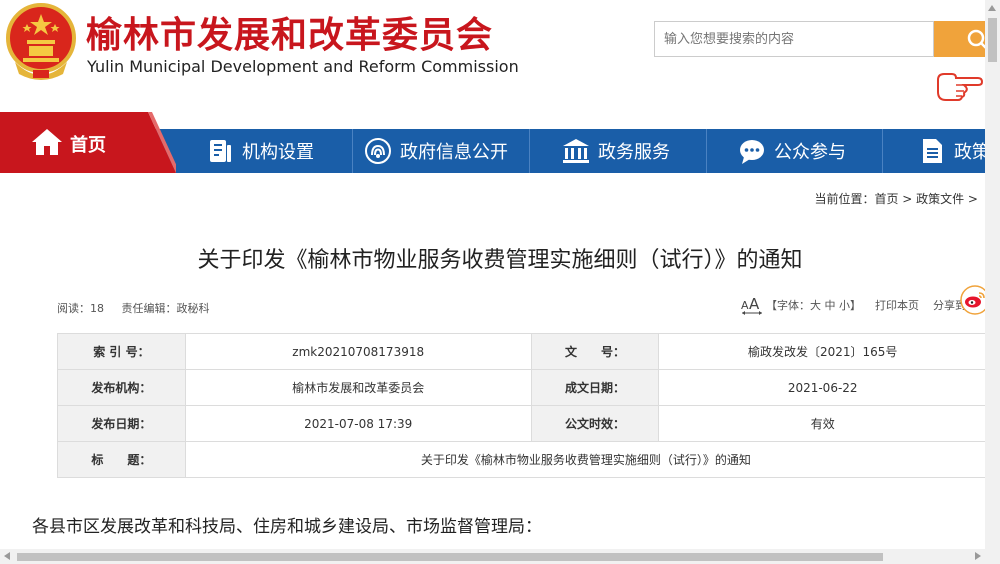 This screenshot has width=1000, height=564. I want to click on nav-item-policy: 政策, so click(951, 151).